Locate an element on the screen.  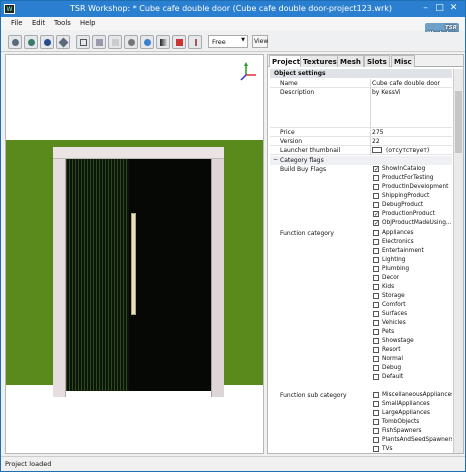
close-icon: ✕ is located at coordinates (453, 9).